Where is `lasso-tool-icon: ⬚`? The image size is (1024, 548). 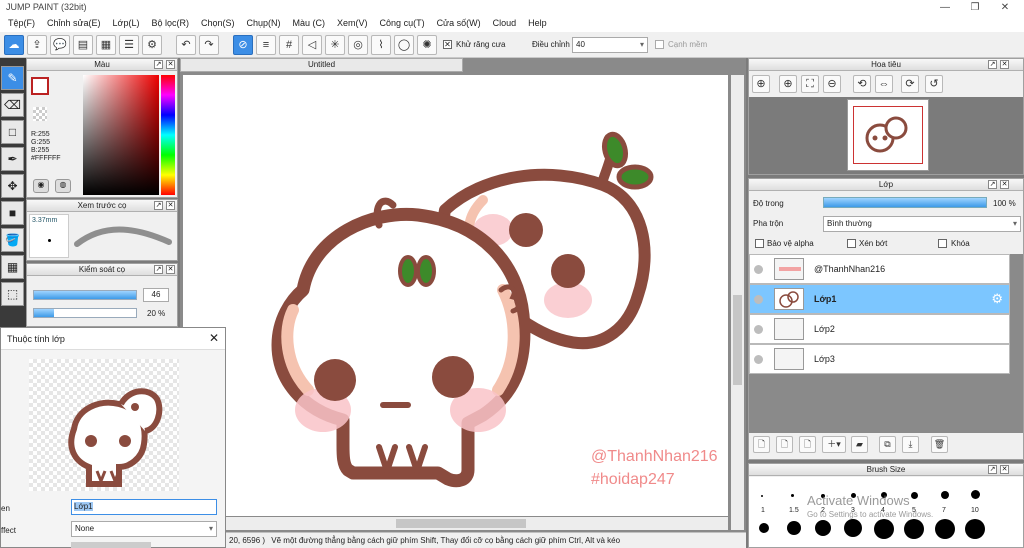 lasso-tool-icon: ⬚ is located at coordinates (12, 294).